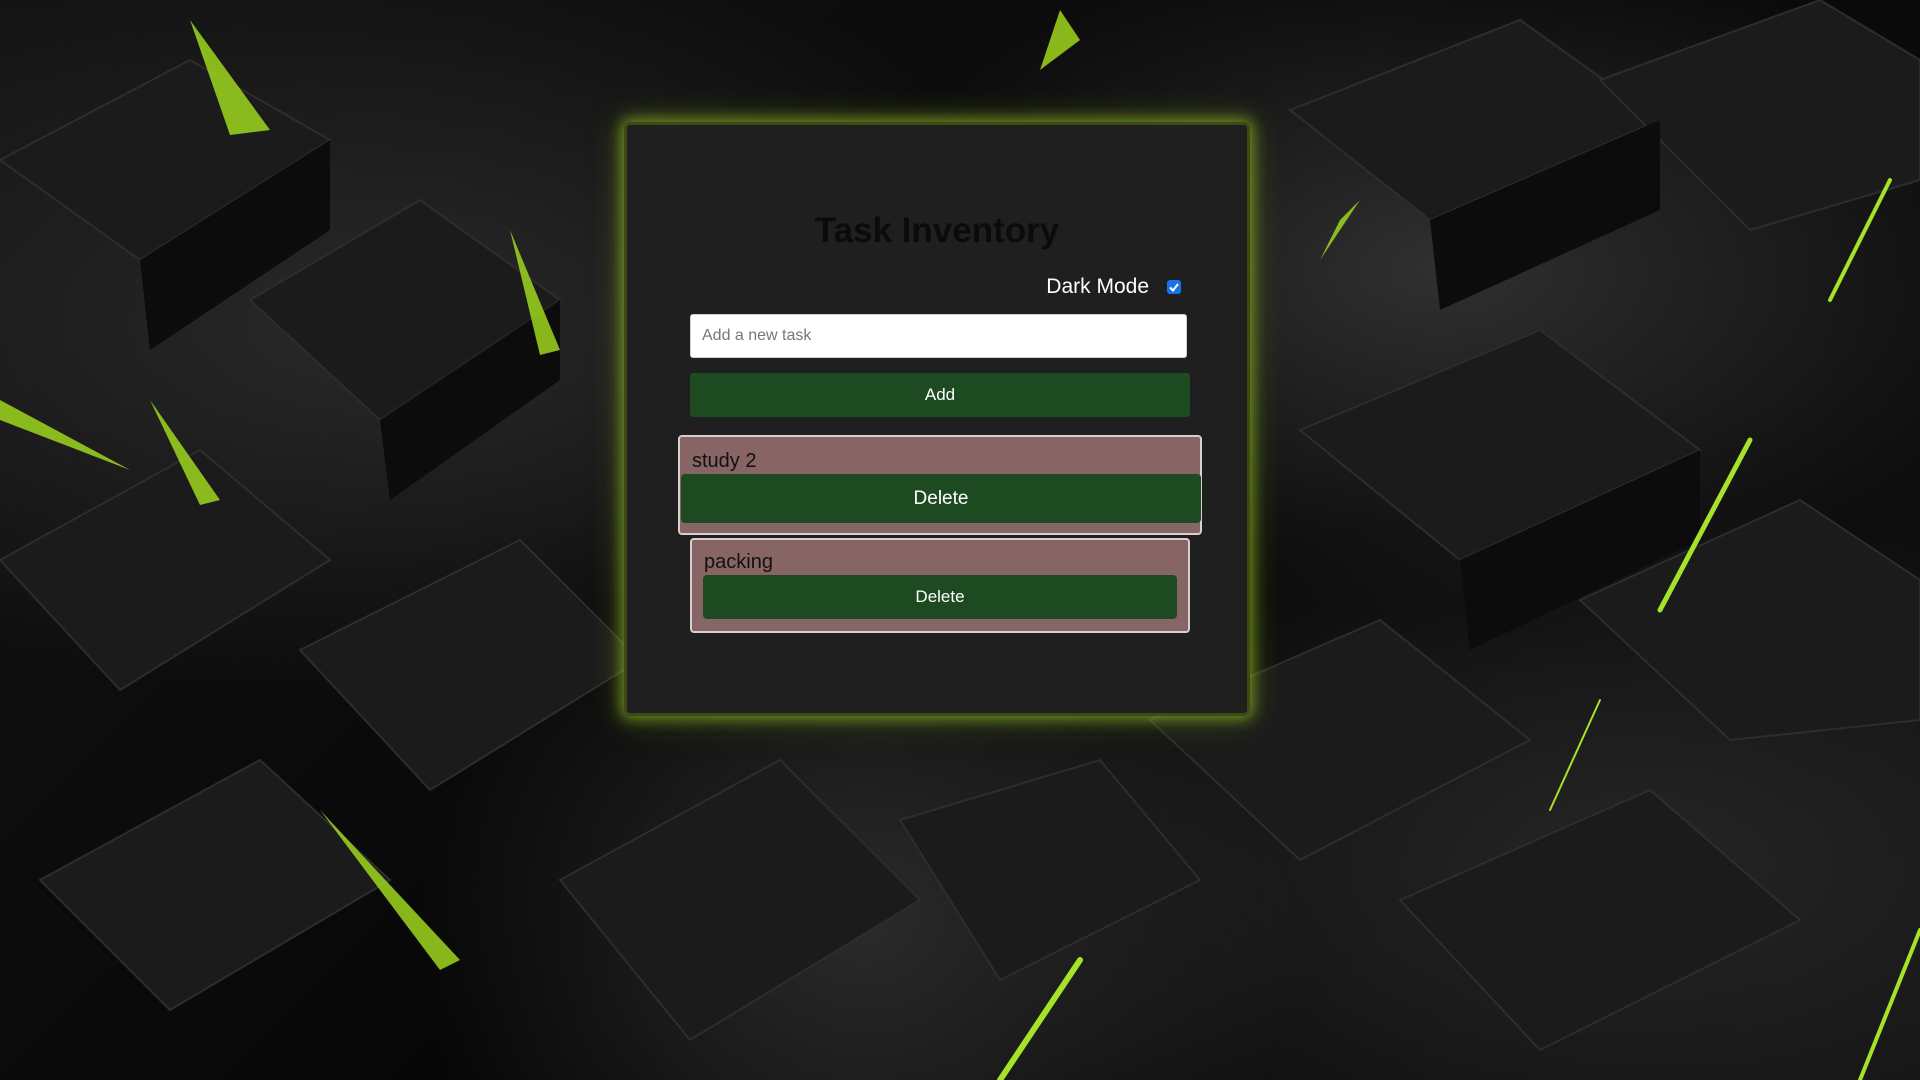 This screenshot has width=1920, height=1080. I want to click on task-item: packing Delete, so click(940, 585).